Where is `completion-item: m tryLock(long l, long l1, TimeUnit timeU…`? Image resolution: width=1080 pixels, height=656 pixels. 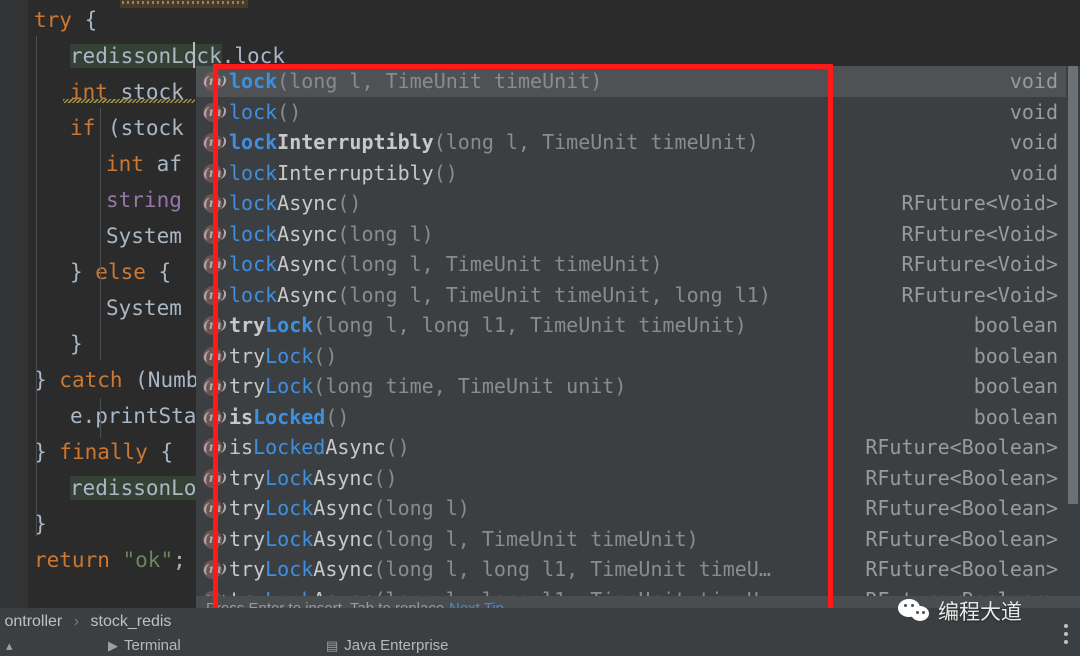 completion-item: m tryLock(long l, long l1, TimeUnit timeU… is located at coordinates (638, 325).